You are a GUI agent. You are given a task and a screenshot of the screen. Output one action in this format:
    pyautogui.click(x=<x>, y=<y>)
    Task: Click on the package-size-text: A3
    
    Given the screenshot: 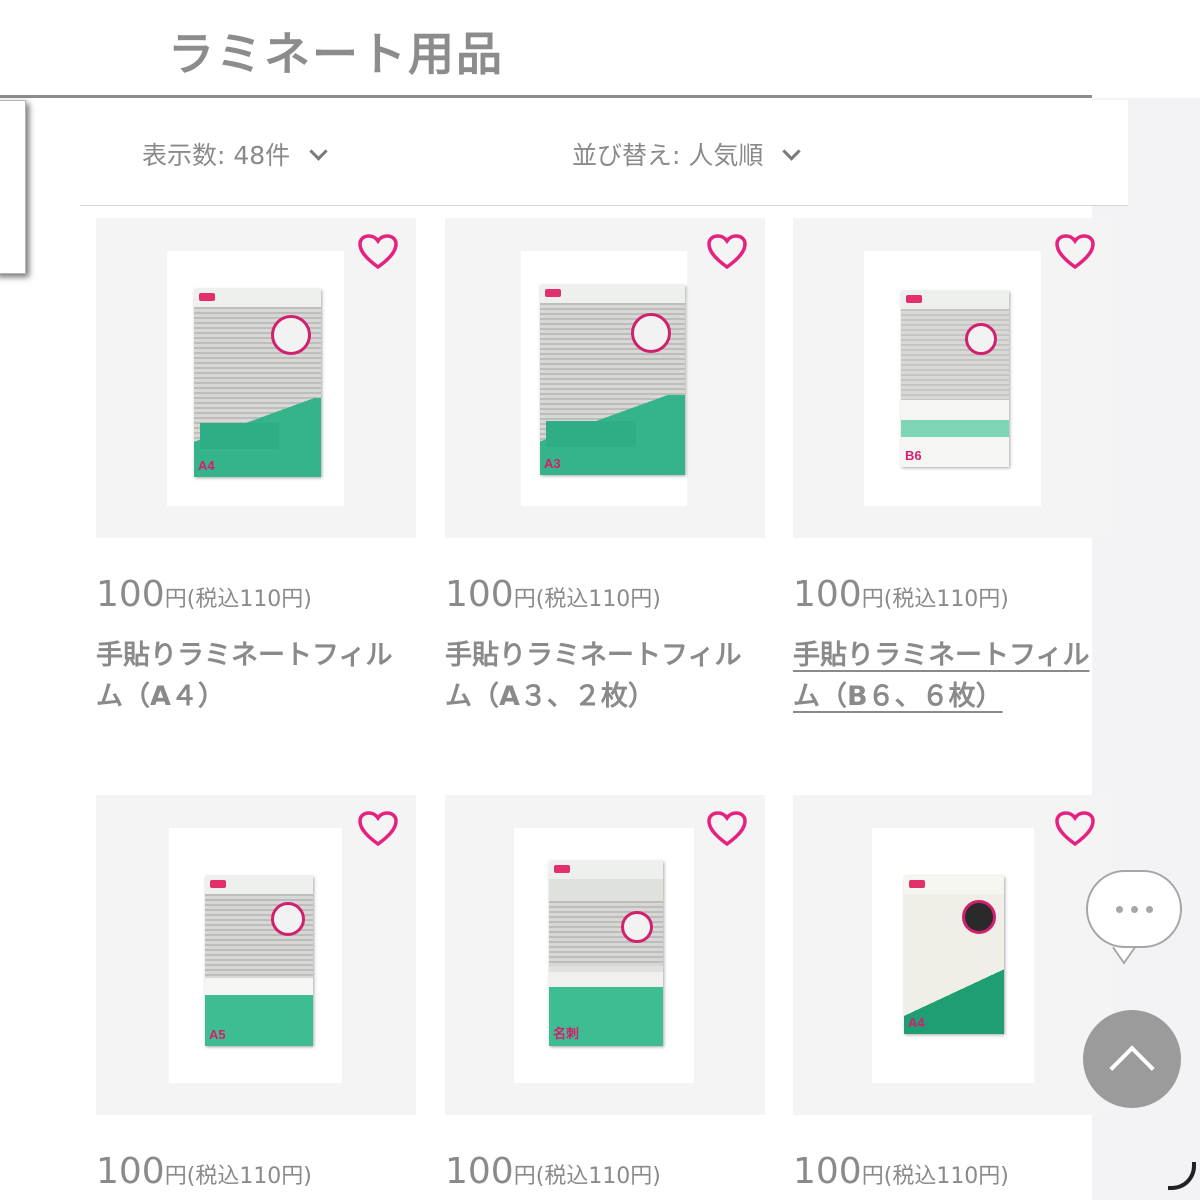 What is the action you would take?
    pyautogui.click(x=552, y=463)
    